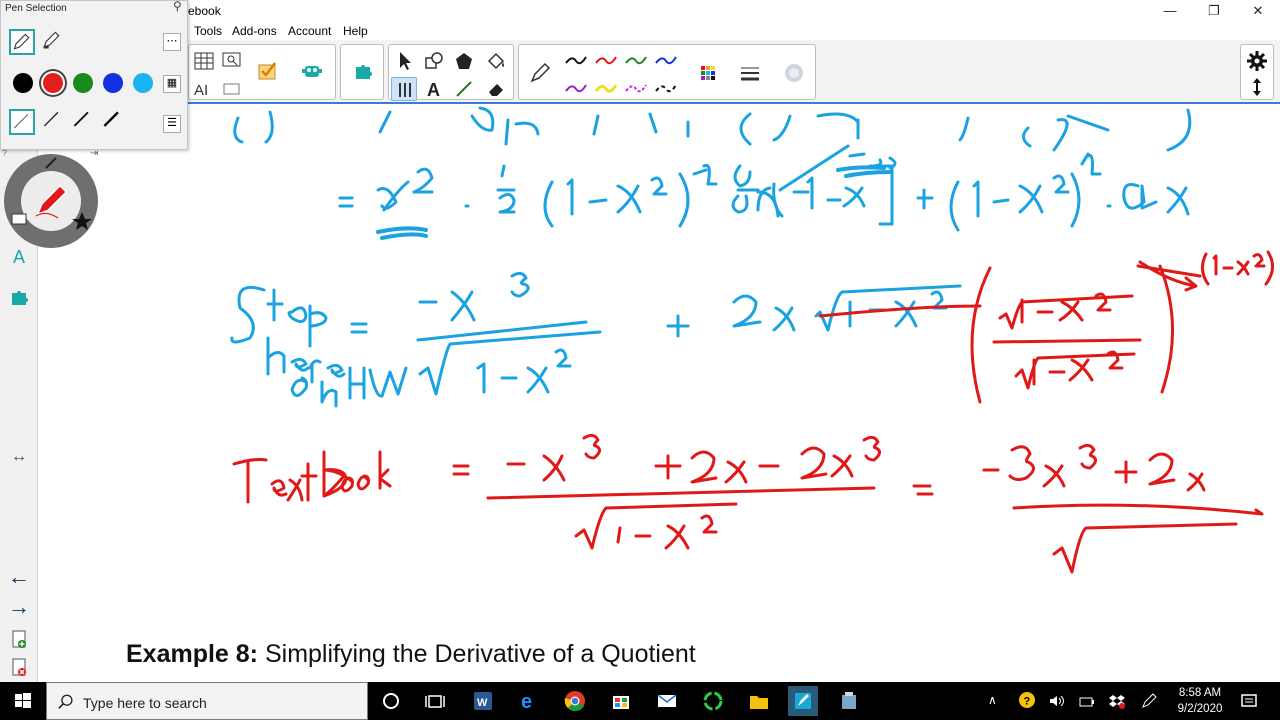  What do you see at coordinates (667, 701) in the screenshot?
I see `mail-icon` at bounding box center [667, 701].